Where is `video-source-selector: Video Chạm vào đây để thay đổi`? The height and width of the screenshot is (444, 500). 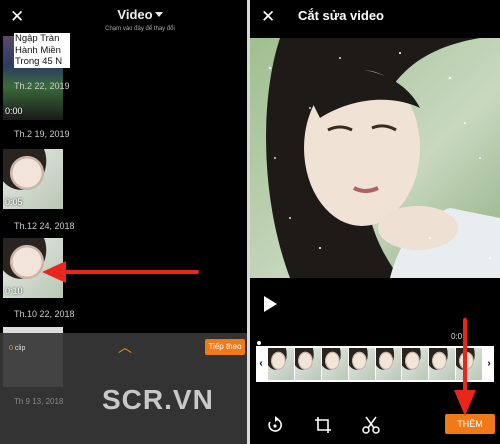
video-source-selector: Video Chạm vào đây để thay đổi is located at coordinates (140, 19).